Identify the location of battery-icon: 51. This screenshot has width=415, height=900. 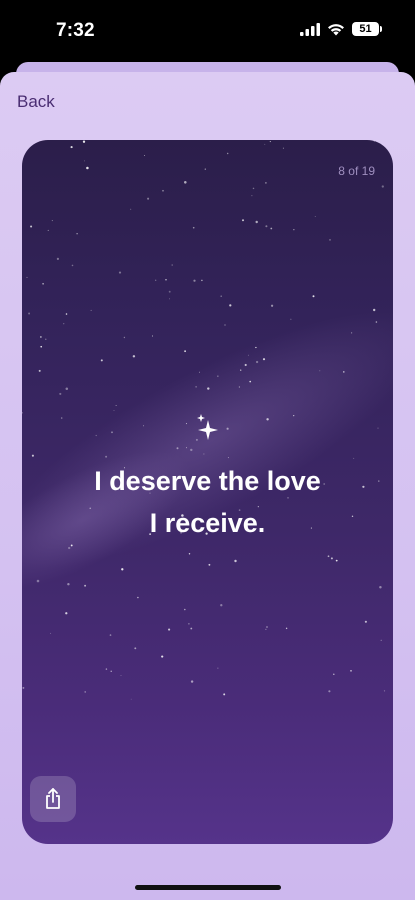
(367, 29).